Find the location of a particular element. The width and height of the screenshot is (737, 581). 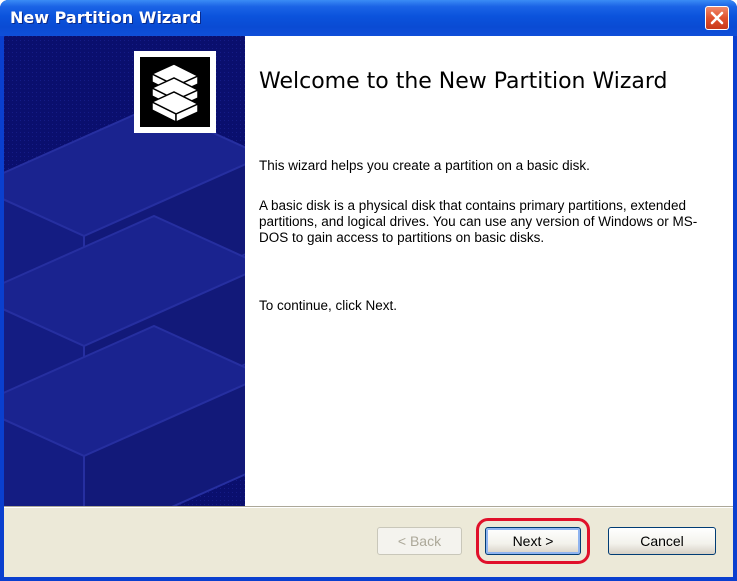

cancel-button: Cancel is located at coordinates (662, 541).